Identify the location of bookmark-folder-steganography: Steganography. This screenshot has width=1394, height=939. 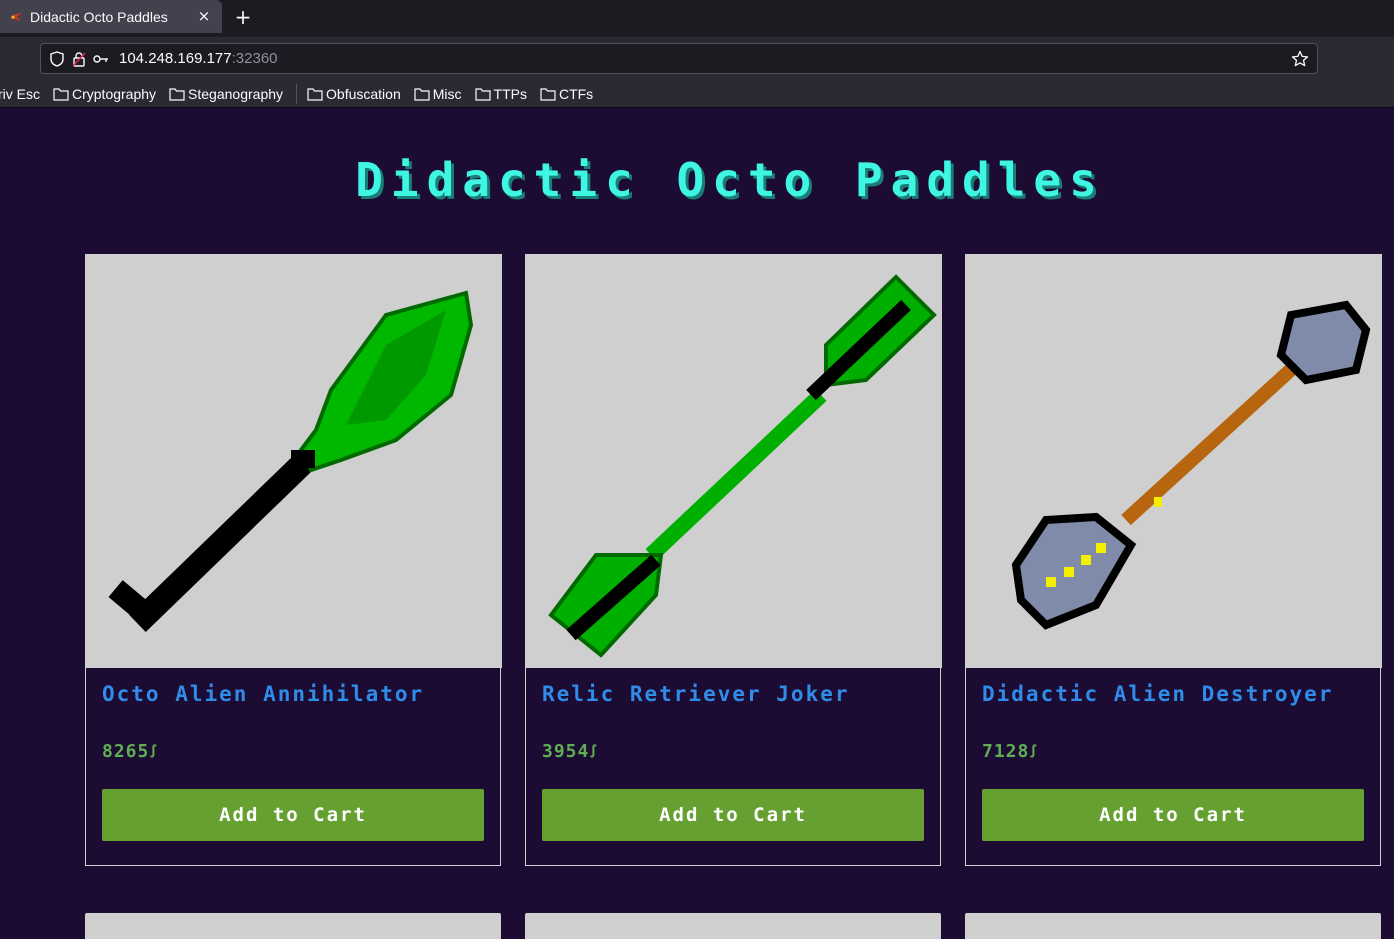
(226, 94).